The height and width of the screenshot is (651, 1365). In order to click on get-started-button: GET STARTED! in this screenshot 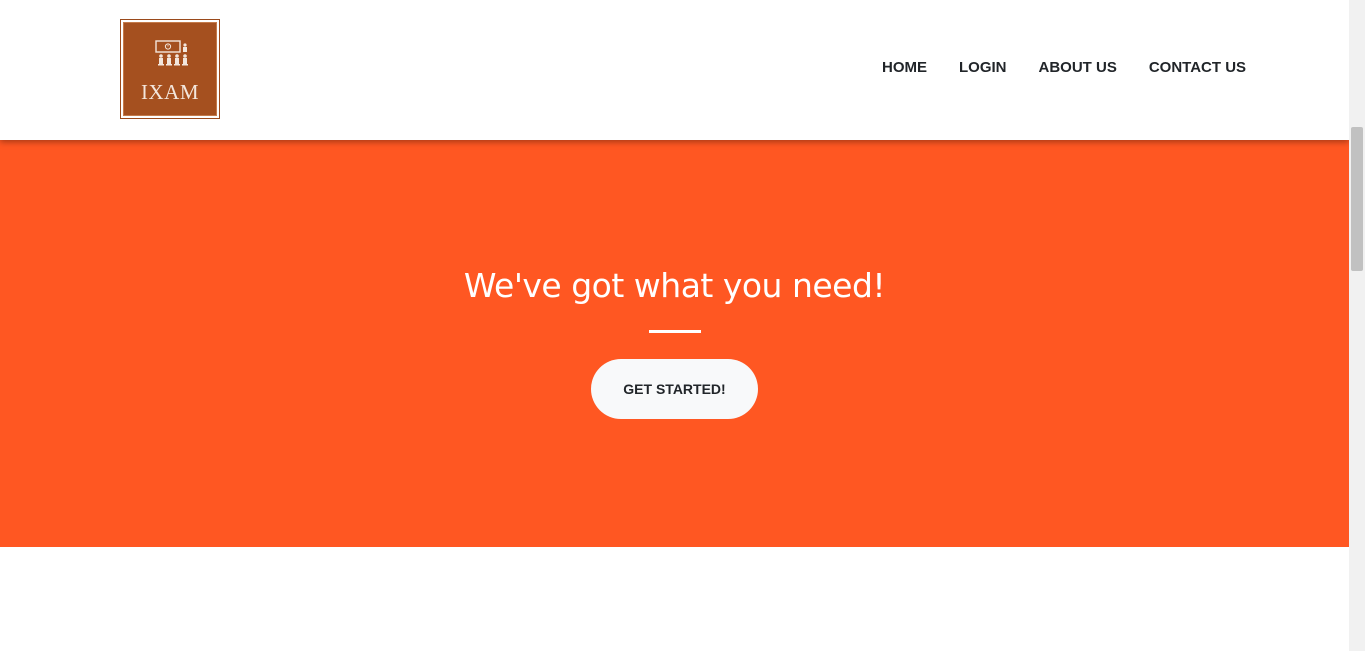, I will do `click(674, 389)`.